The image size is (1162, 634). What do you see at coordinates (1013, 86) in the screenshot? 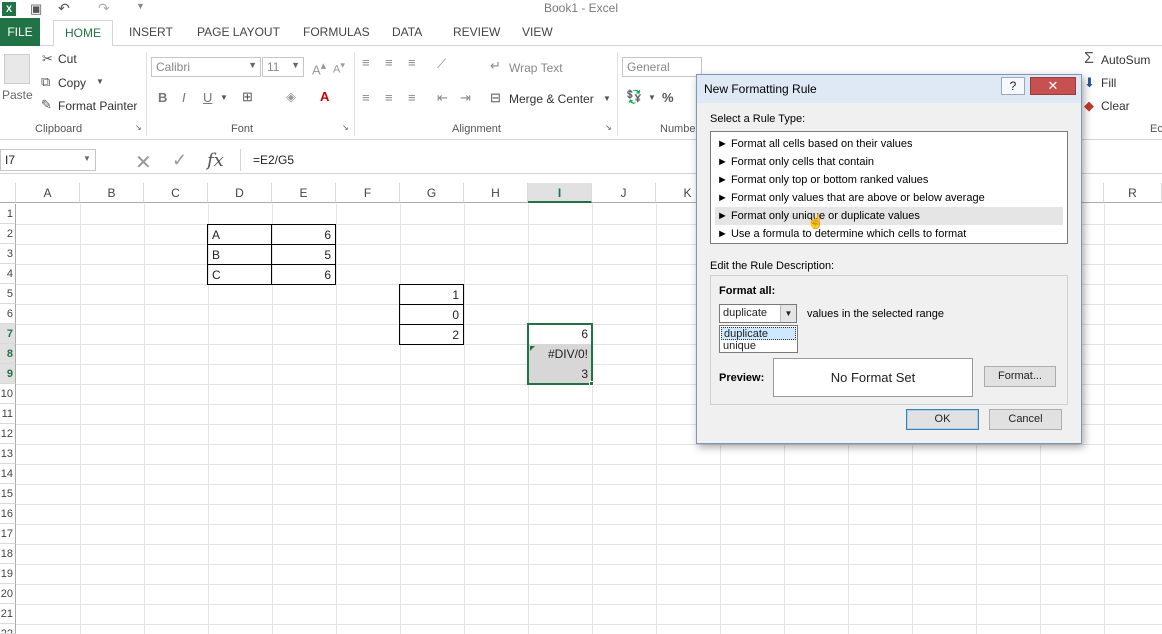
I see `help-button: ?` at bounding box center [1013, 86].